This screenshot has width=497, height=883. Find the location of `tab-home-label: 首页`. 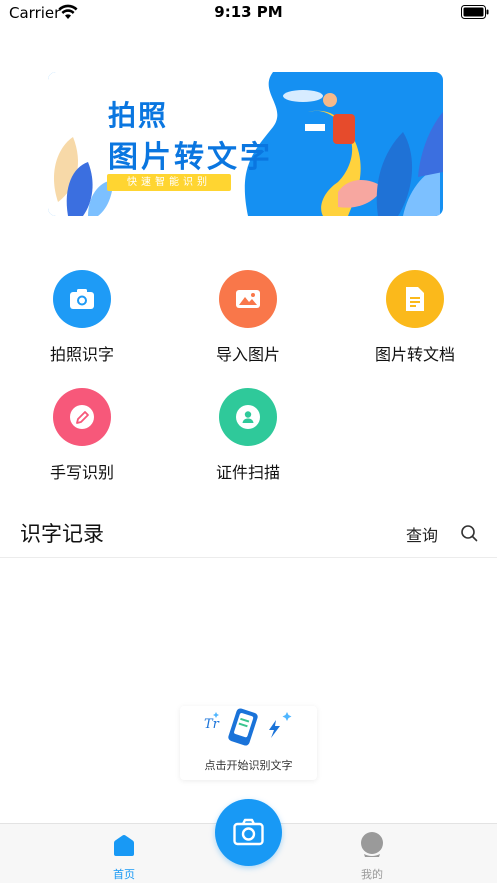

tab-home-label: 首页 is located at coordinates (124, 874).